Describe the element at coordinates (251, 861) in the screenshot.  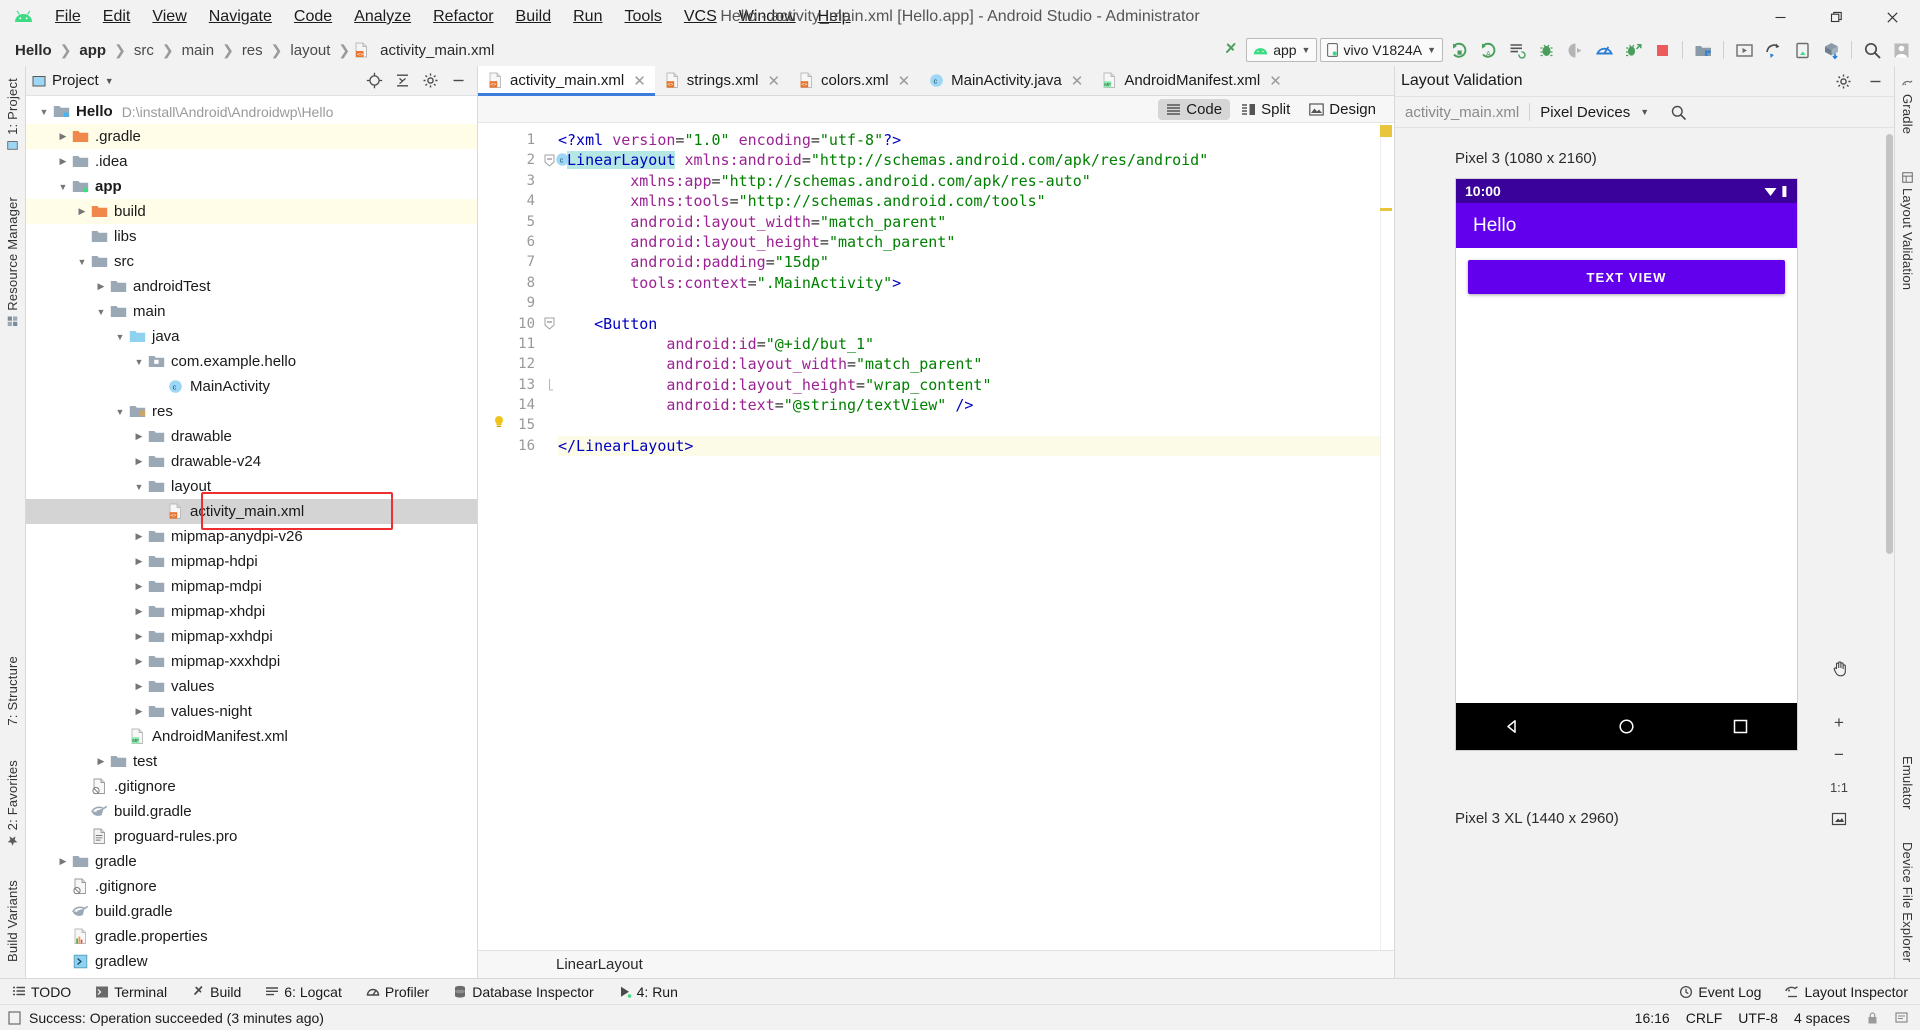
I see `tree-row-gradle: ▶ gradle` at that location.